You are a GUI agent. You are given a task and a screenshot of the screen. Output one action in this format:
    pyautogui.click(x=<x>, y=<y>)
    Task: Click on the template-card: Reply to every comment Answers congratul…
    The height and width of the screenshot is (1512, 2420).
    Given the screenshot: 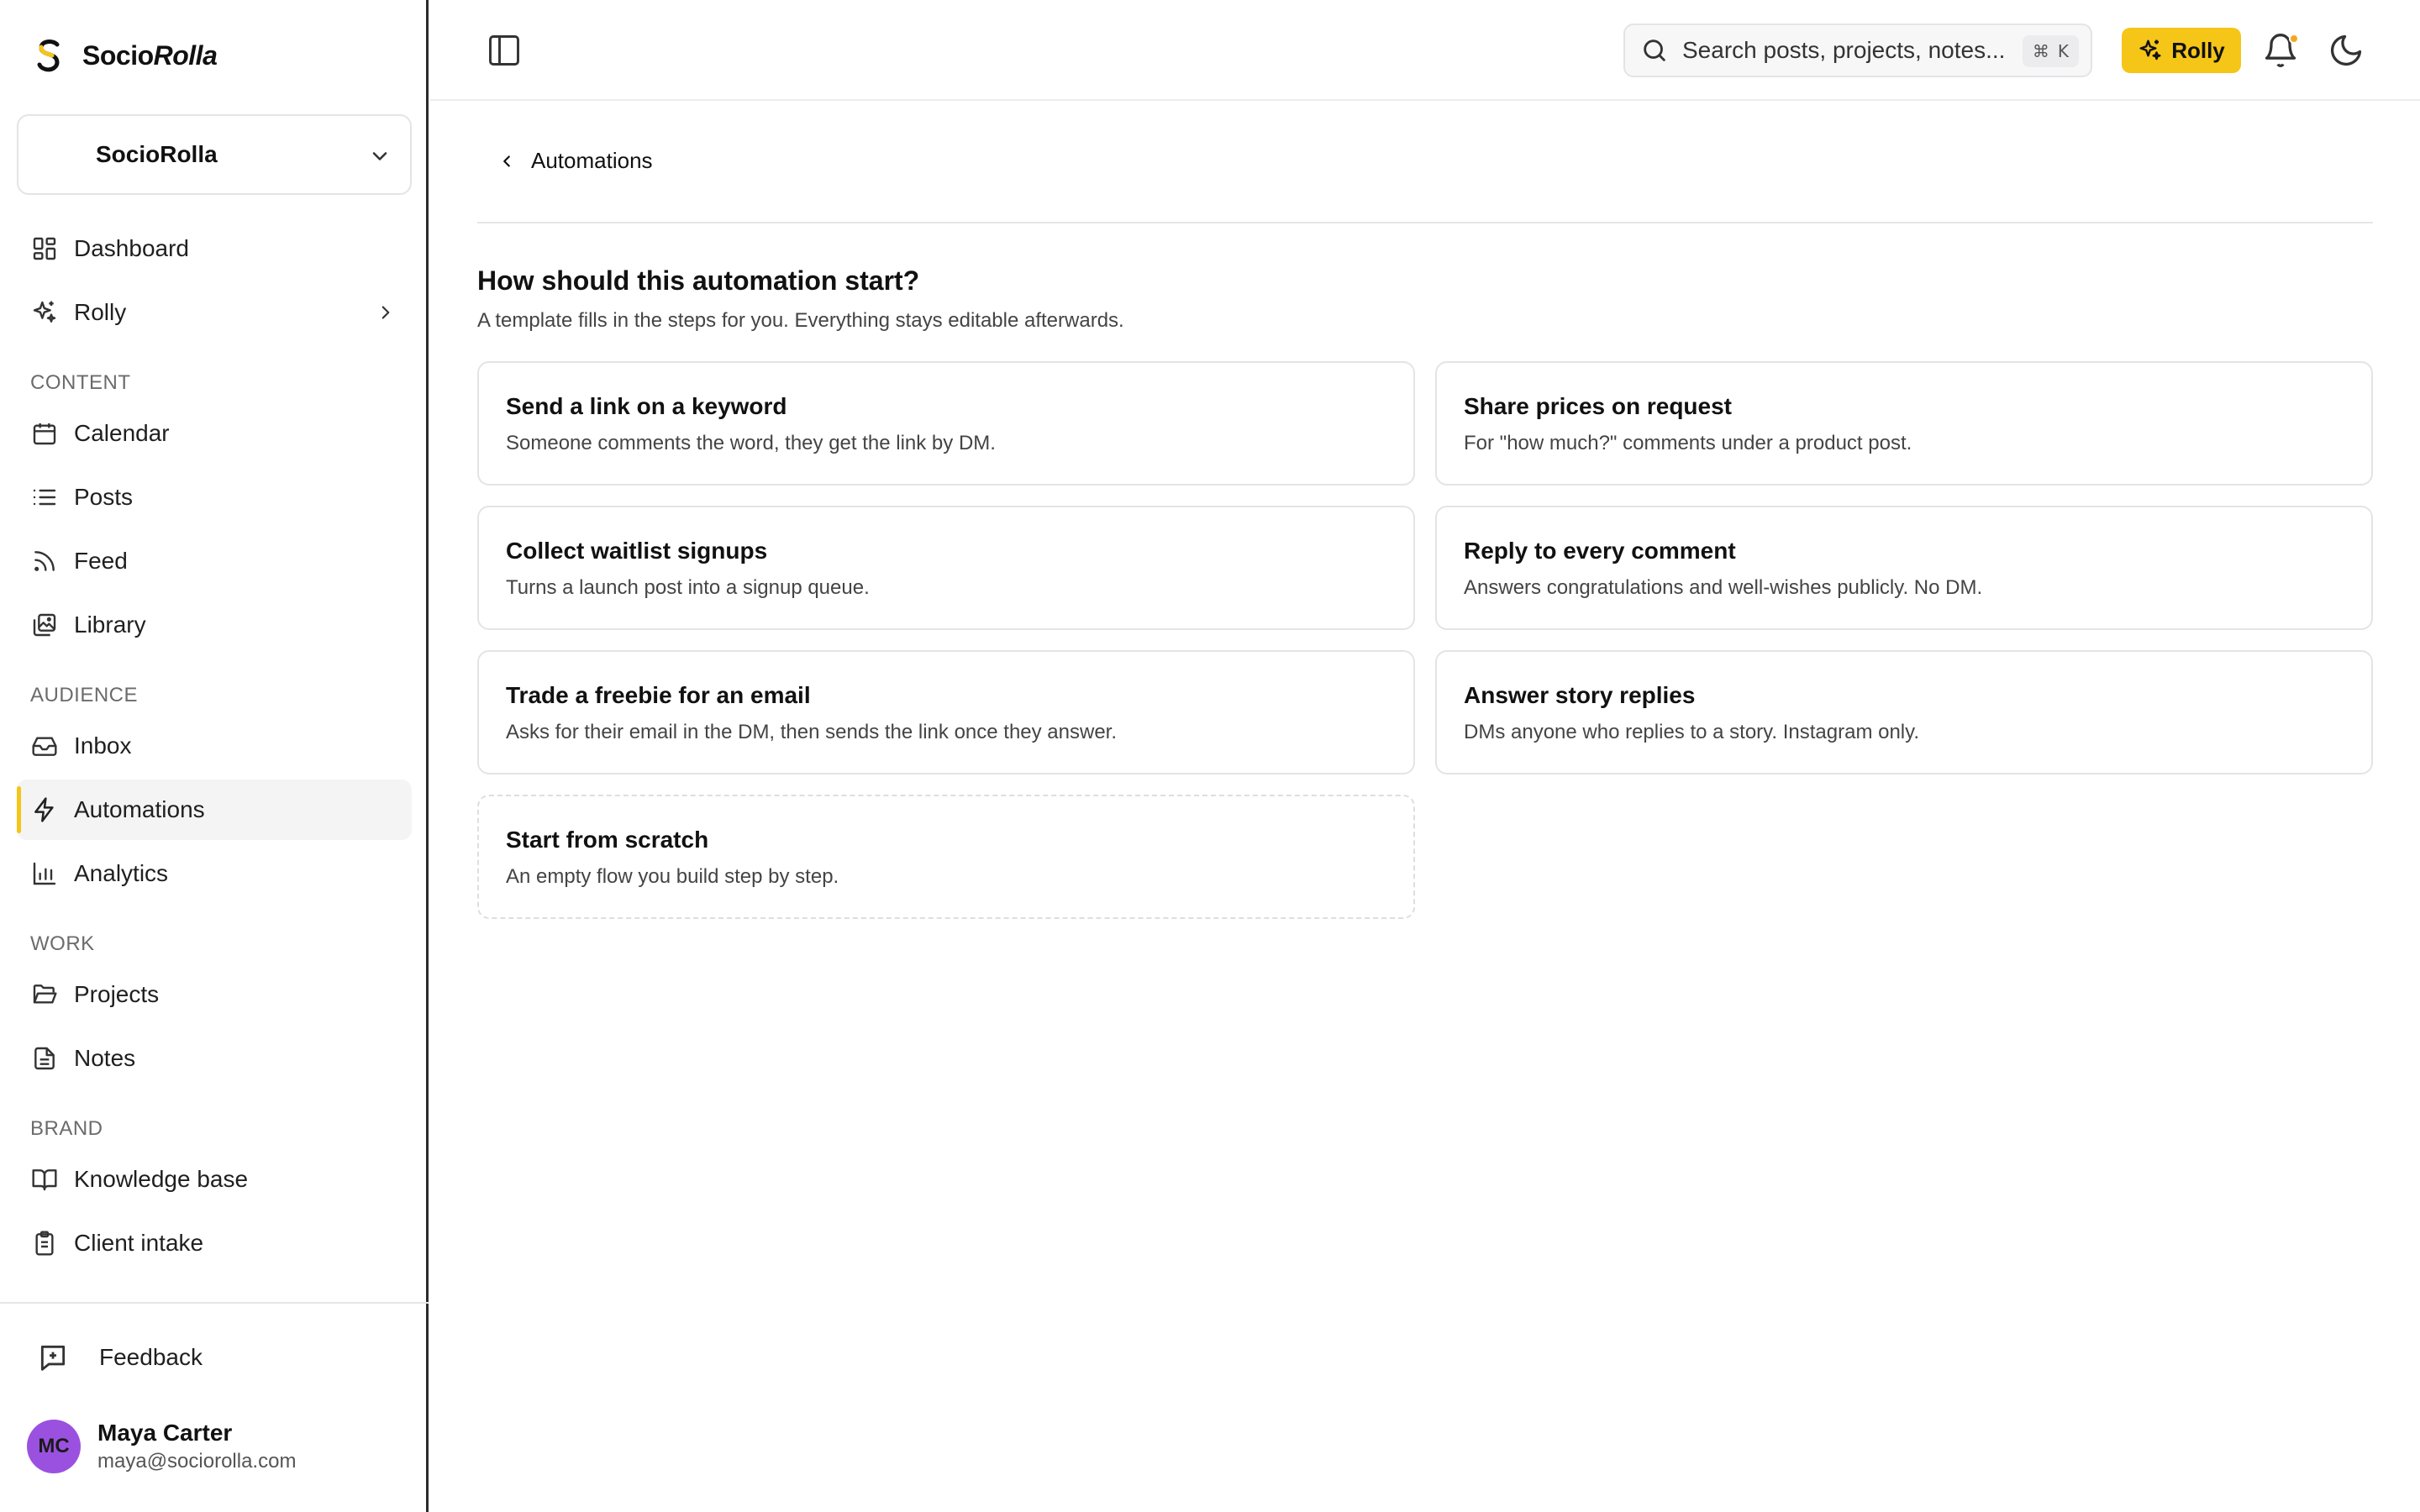 What is the action you would take?
    pyautogui.click(x=1904, y=568)
    